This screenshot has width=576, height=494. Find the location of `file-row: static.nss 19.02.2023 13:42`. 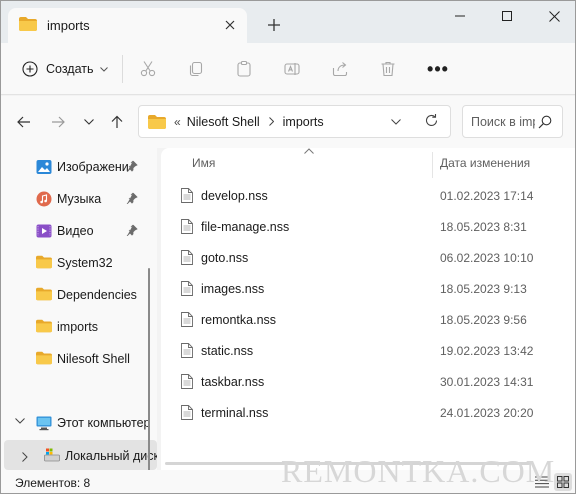

file-row: static.nss 19.02.2023 13:42 is located at coordinates (369, 350).